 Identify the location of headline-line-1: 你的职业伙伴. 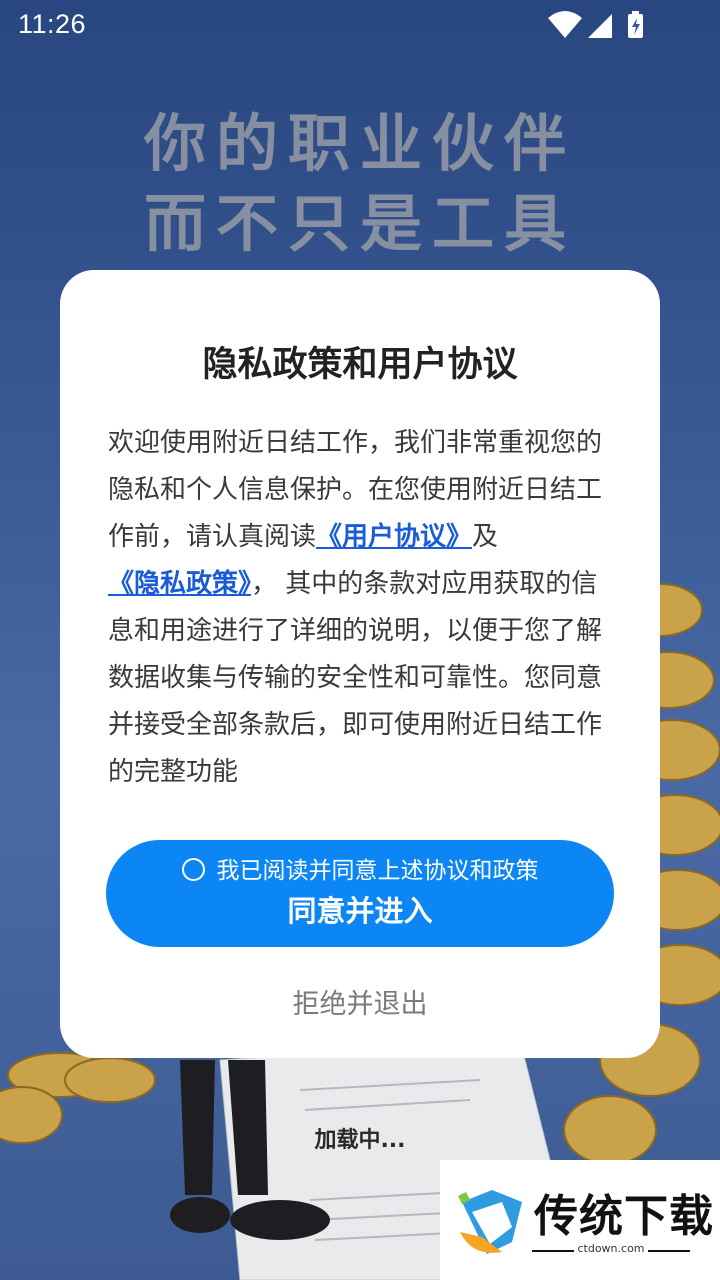
(359, 143).